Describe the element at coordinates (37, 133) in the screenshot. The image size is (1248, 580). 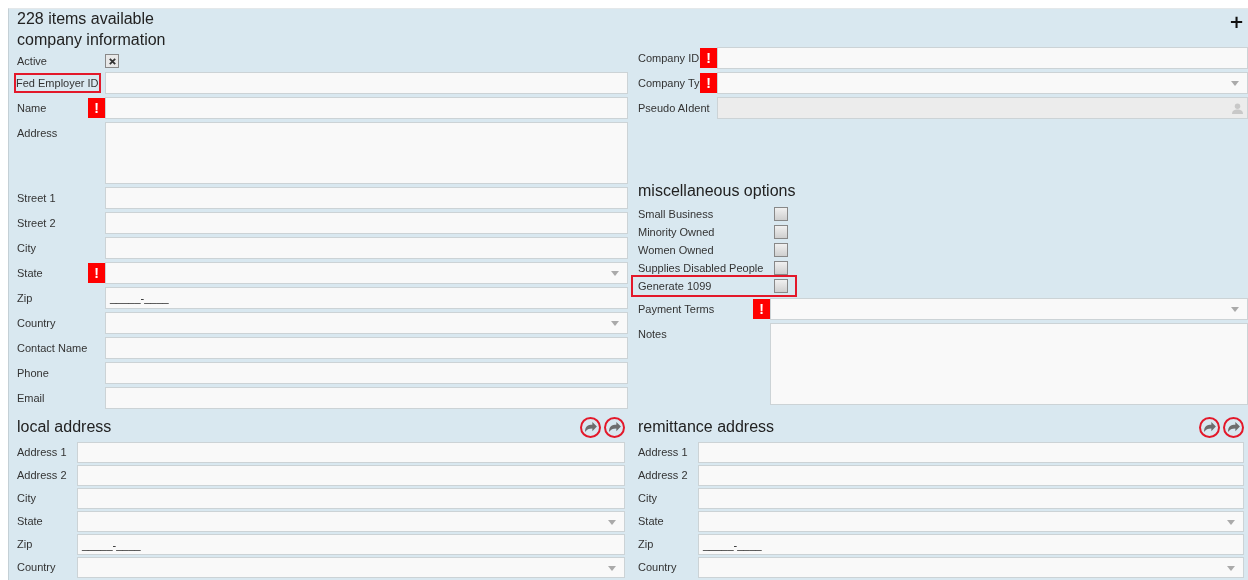
I see `field-label: Address` at that location.